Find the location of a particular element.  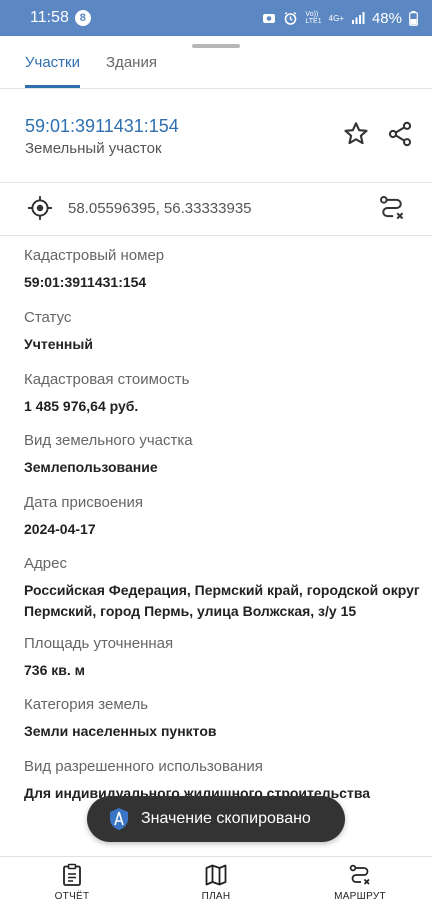

toast-text: Значение скопировано is located at coordinates (226, 818).